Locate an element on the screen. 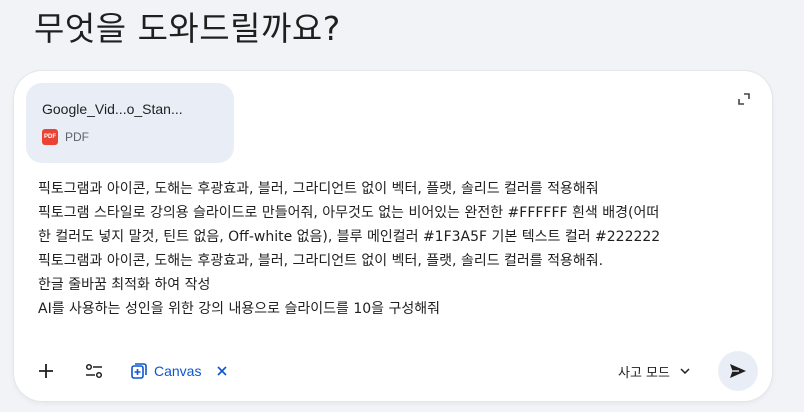  chevron-down-icon is located at coordinates (685, 371).